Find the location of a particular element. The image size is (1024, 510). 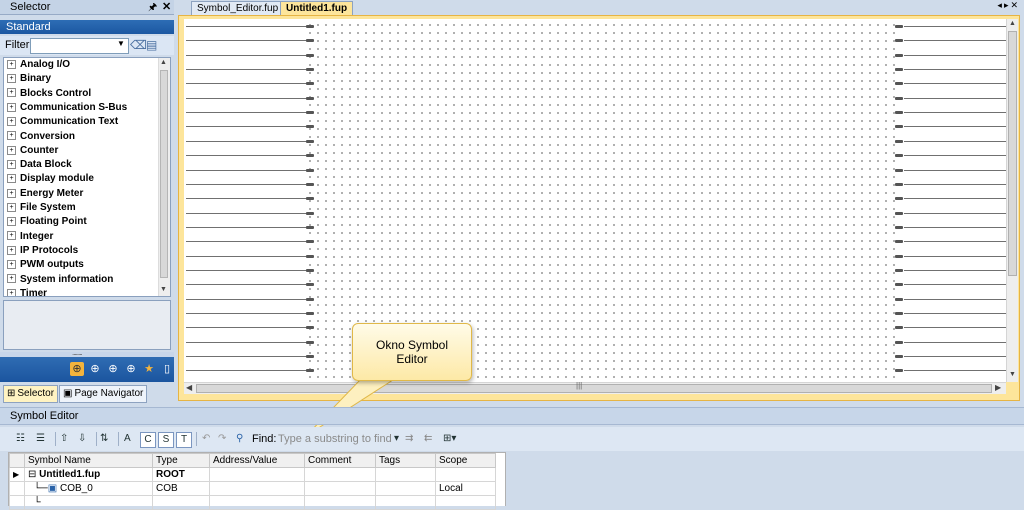

tree-scrollbar: ▲ ▼ is located at coordinates (164, 177).